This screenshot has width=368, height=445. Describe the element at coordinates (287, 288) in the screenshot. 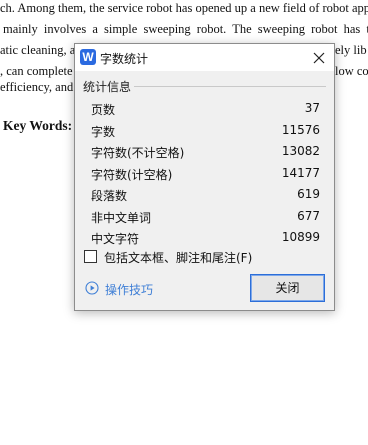

I see `close-button: 关闭` at that location.